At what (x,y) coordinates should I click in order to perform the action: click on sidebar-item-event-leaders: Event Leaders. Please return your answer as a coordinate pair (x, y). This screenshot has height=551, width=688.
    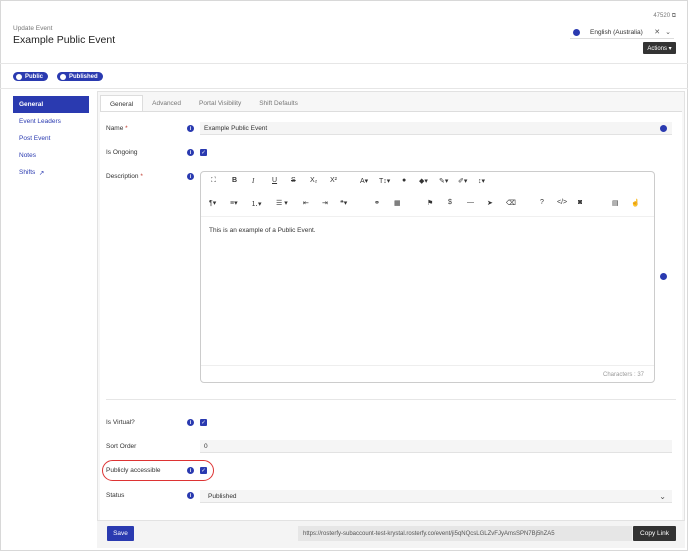
    Looking at the image, I should click on (51, 121).